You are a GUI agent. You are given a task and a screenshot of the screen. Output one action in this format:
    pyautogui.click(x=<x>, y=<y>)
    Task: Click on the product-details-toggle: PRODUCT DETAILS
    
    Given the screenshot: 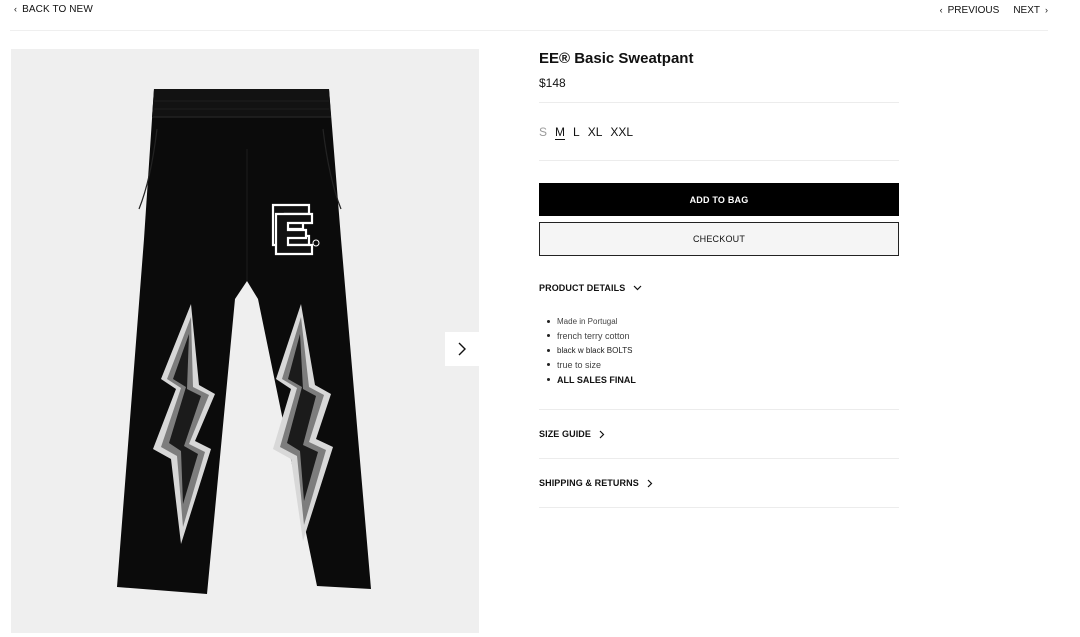 What is the action you would take?
    pyautogui.click(x=590, y=288)
    